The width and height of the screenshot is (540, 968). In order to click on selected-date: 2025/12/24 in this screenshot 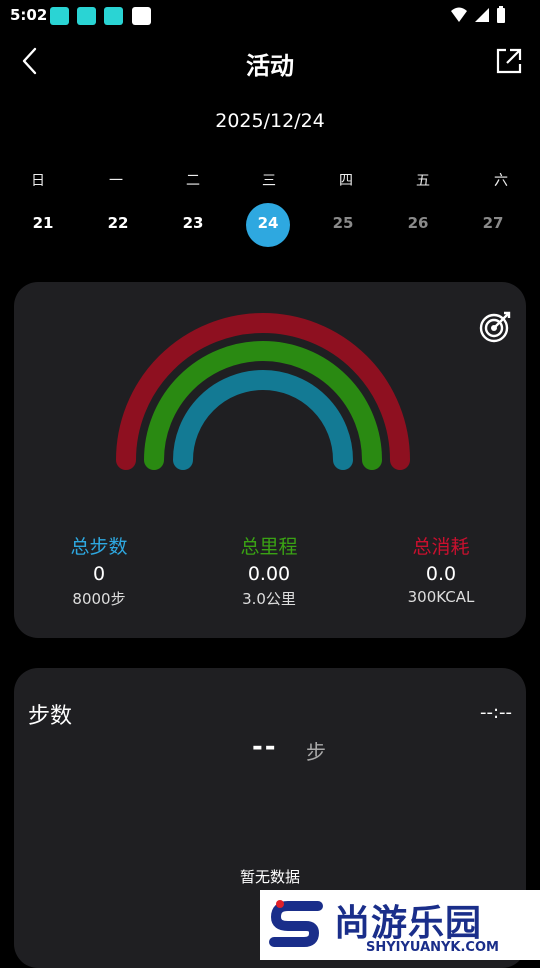, I will do `click(270, 121)`.